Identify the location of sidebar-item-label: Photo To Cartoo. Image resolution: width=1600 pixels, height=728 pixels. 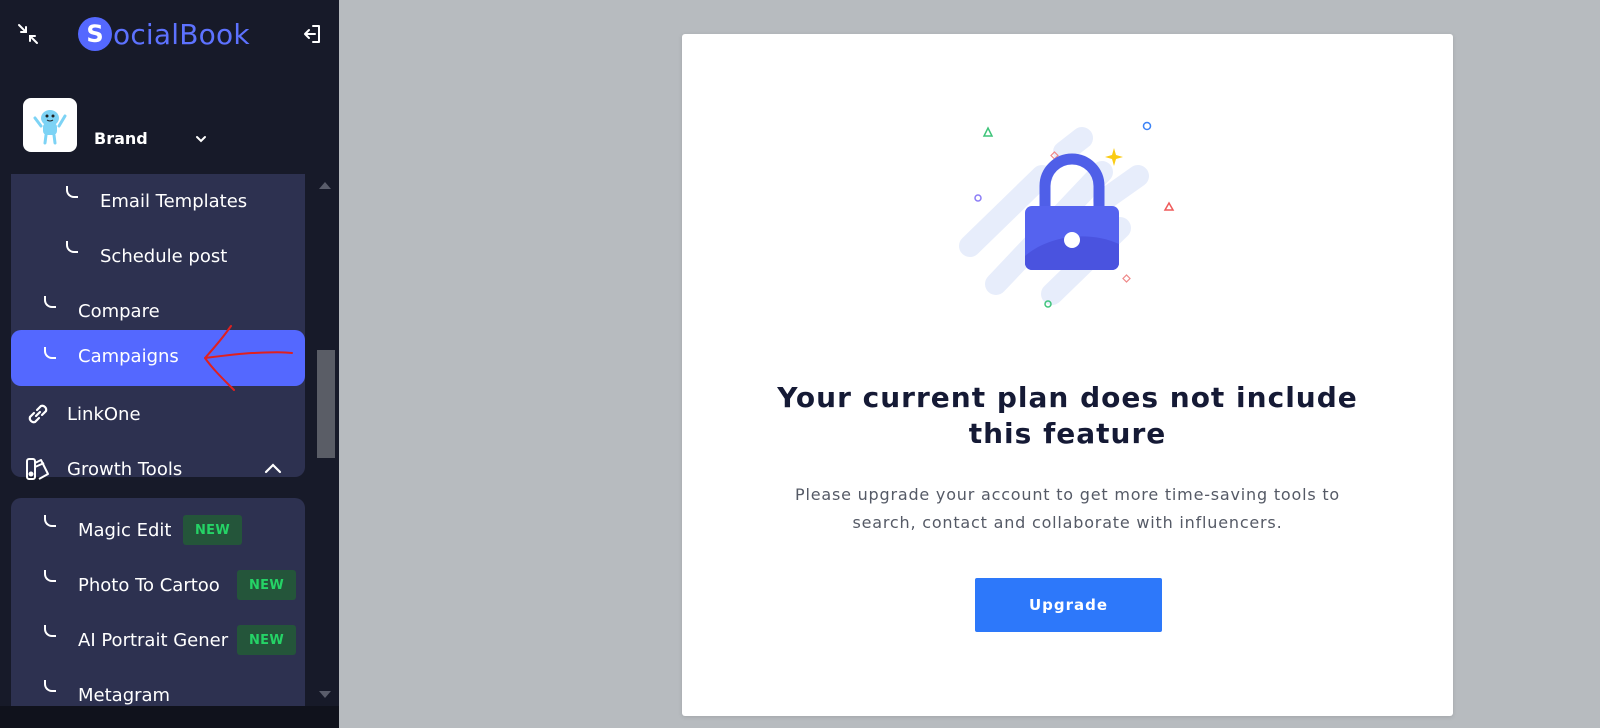
(149, 585).